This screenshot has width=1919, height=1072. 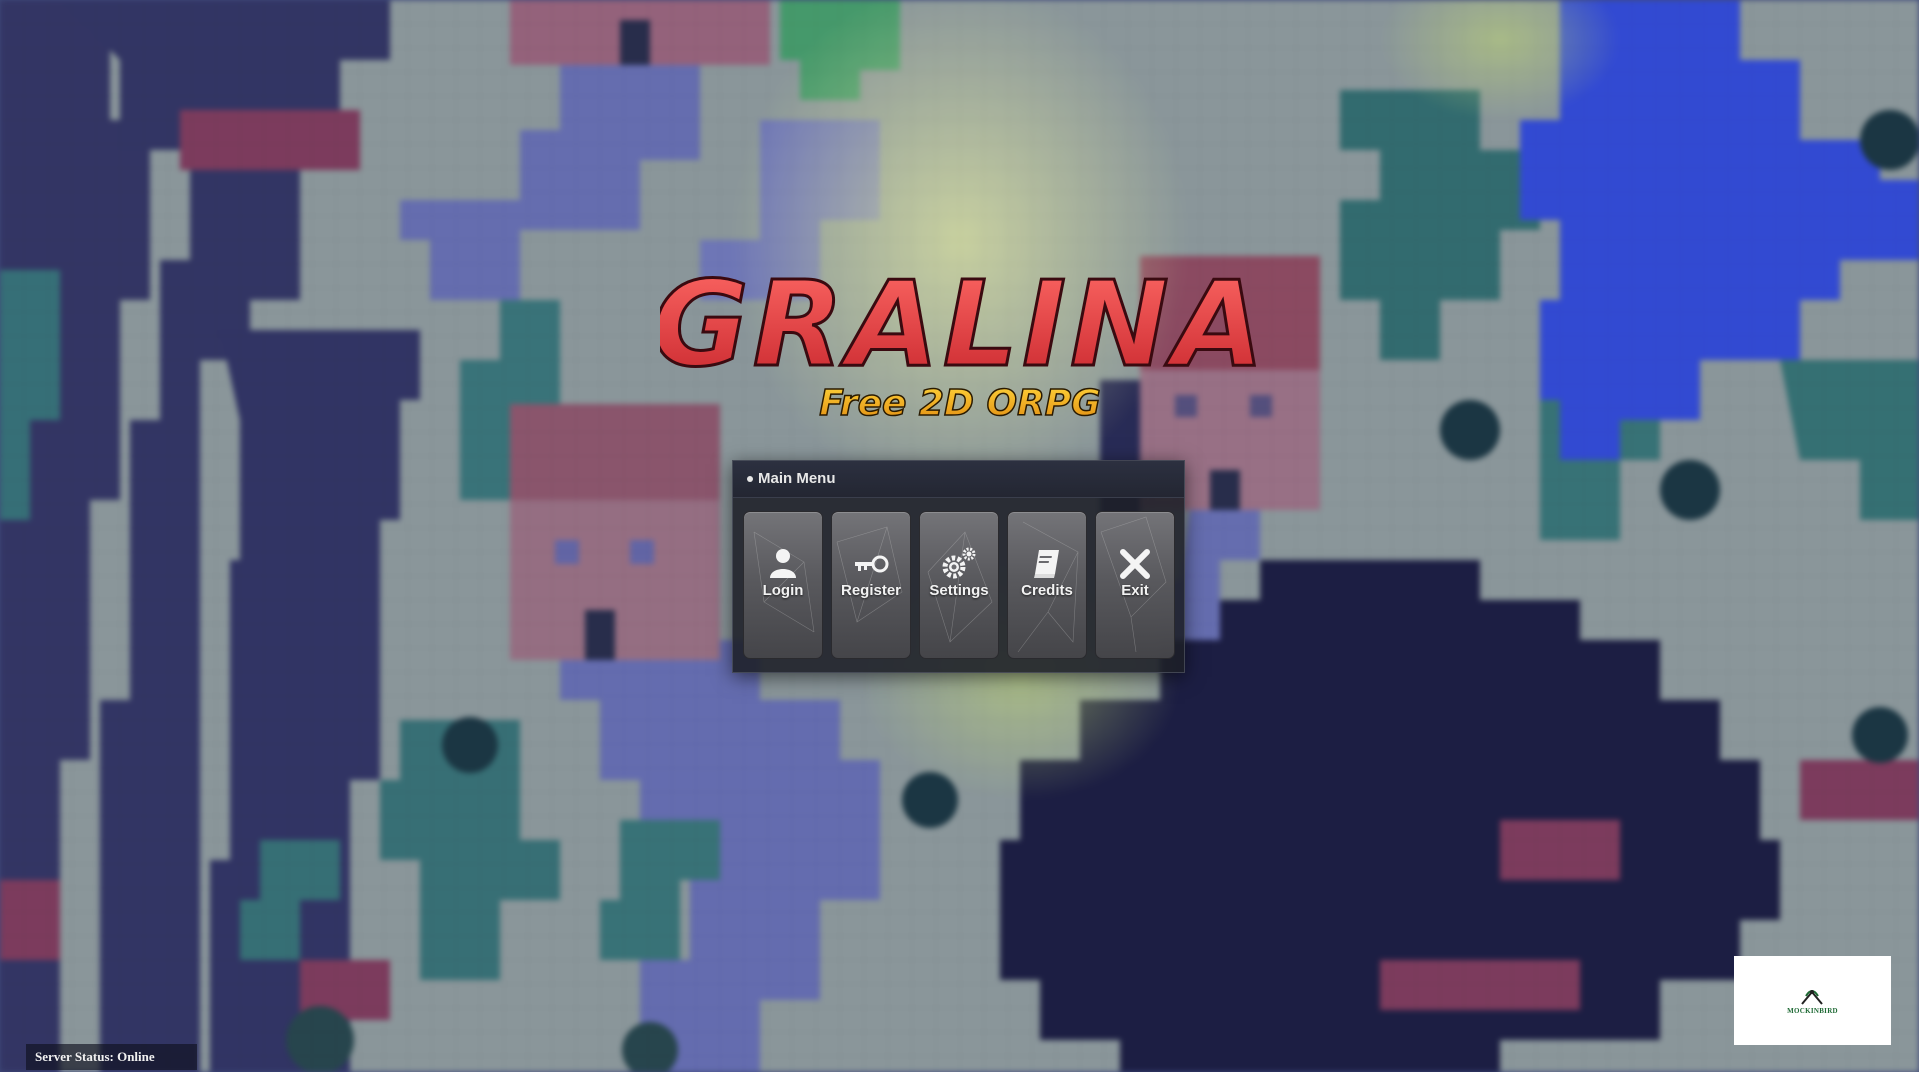 I want to click on sponsor-badge: MOCKINBIRD, so click(x=1812, y=1000).